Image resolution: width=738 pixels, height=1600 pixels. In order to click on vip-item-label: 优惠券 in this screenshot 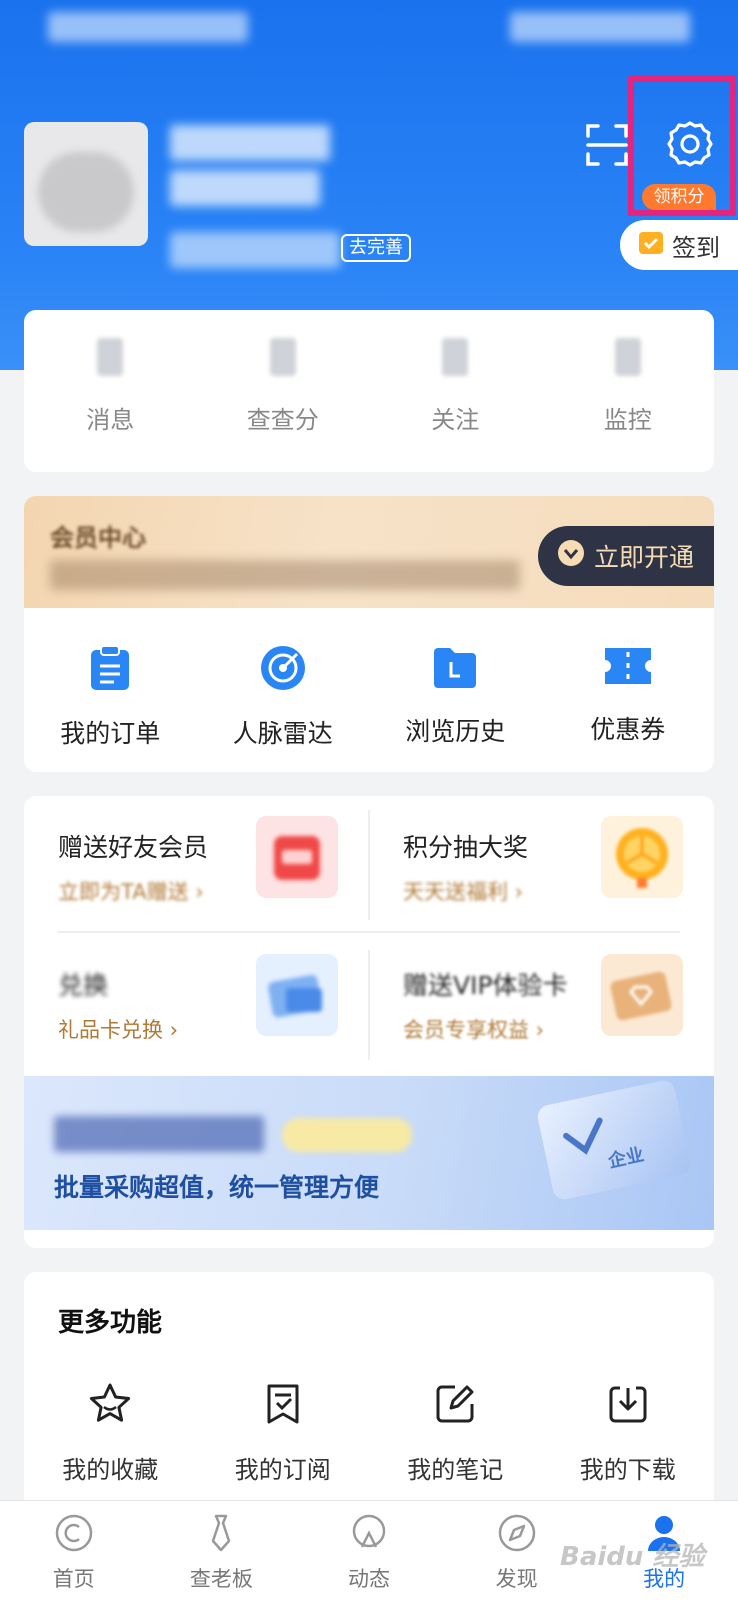, I will do `click(628, 729)`.